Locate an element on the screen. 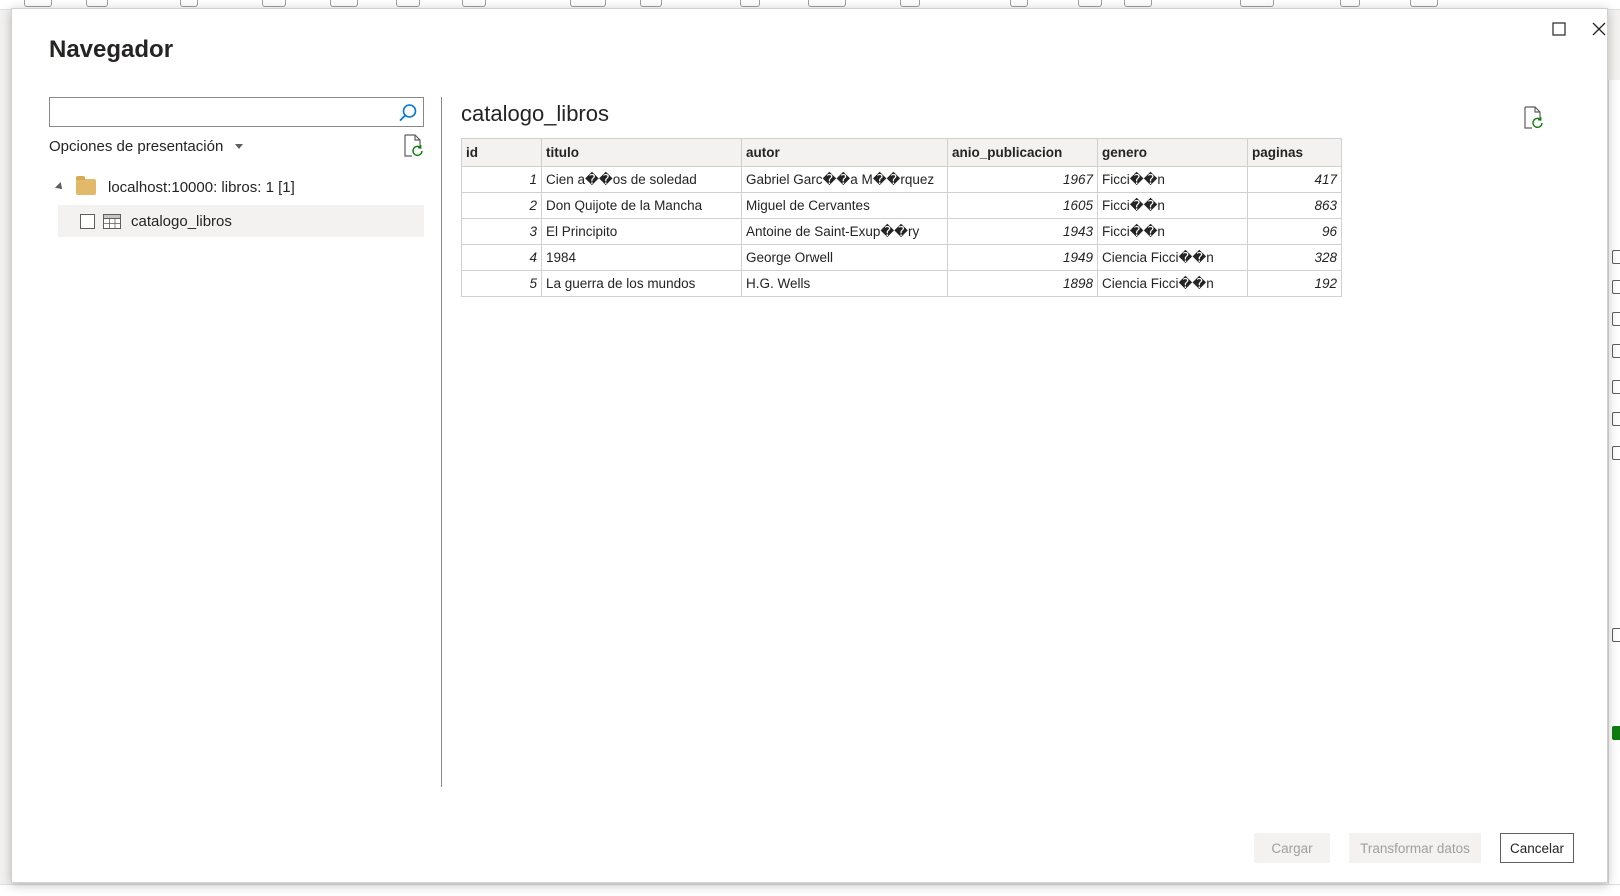  close-button is located at coordinates (1599, 29).